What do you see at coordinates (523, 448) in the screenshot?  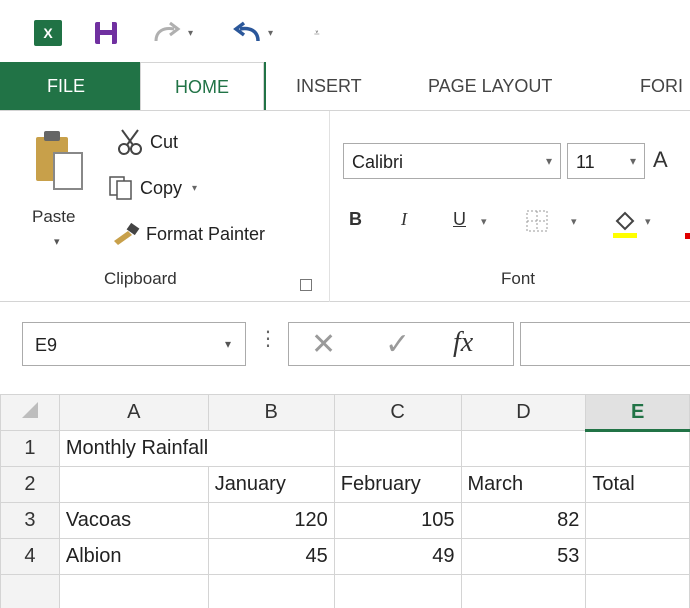 I see `cell-d1` at bounding box center [523, 448].